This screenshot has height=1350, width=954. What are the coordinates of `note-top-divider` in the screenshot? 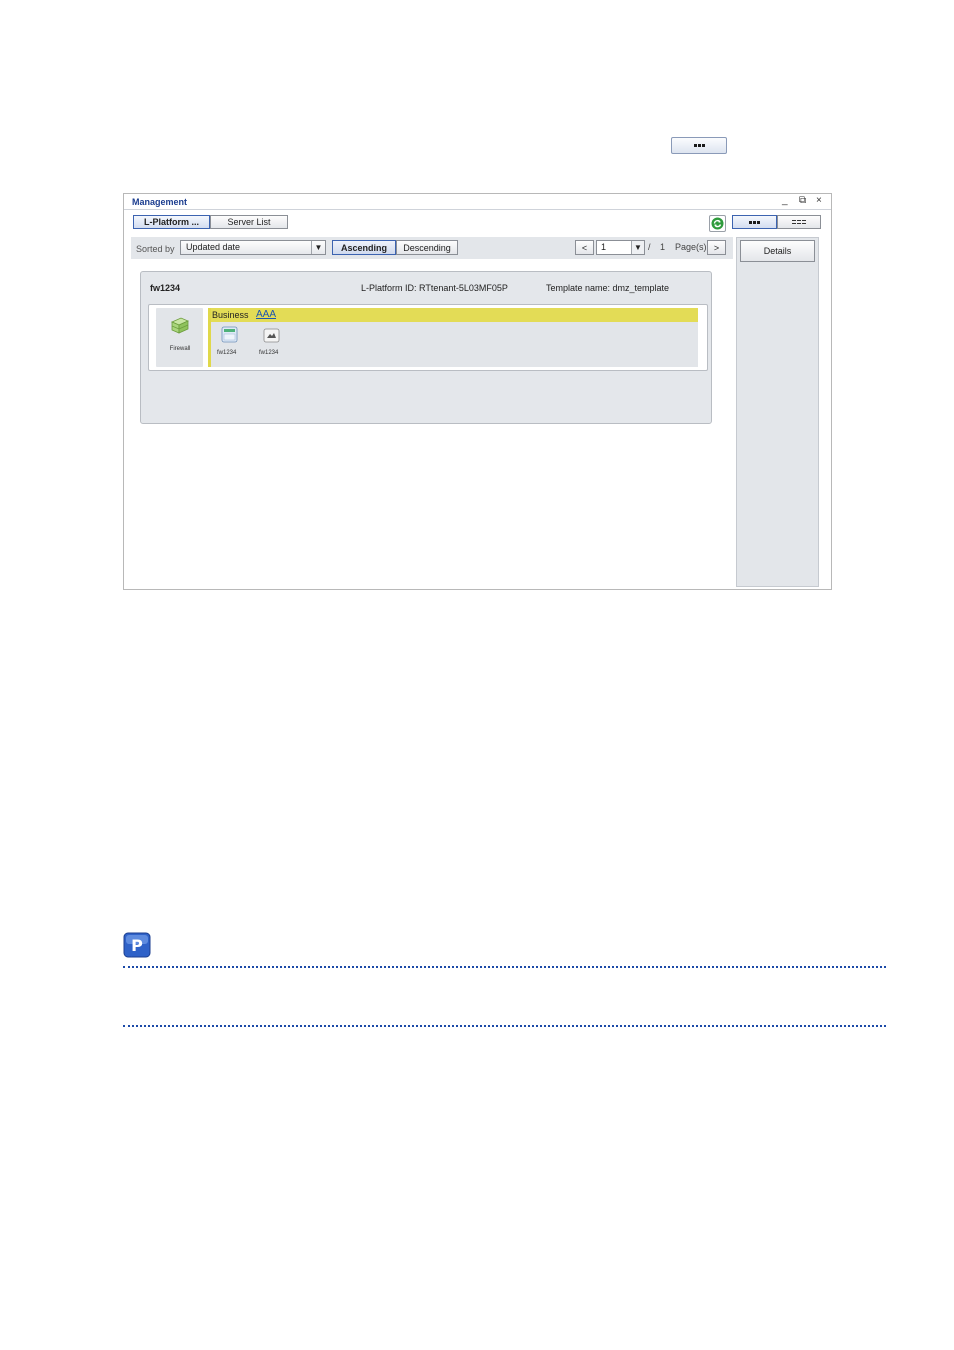 It's located at (504, 967).